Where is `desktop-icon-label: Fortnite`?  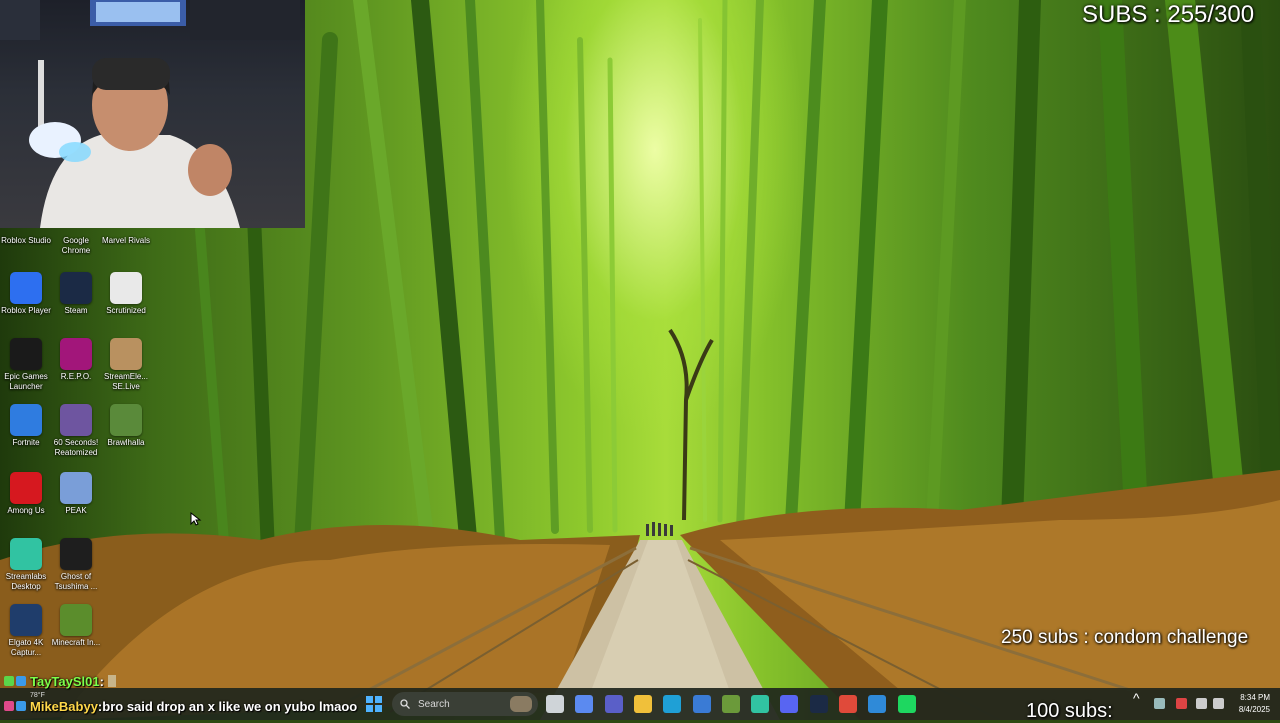
desktop-icon-label: Fortnite is located at coordinates (26, 442).